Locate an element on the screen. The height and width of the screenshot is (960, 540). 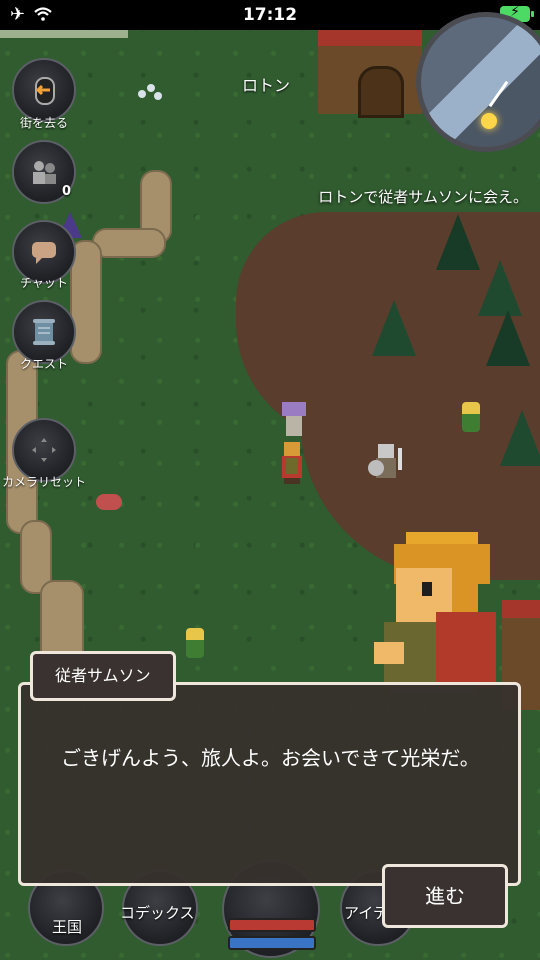
player-character is located at coordinates (292, 463).